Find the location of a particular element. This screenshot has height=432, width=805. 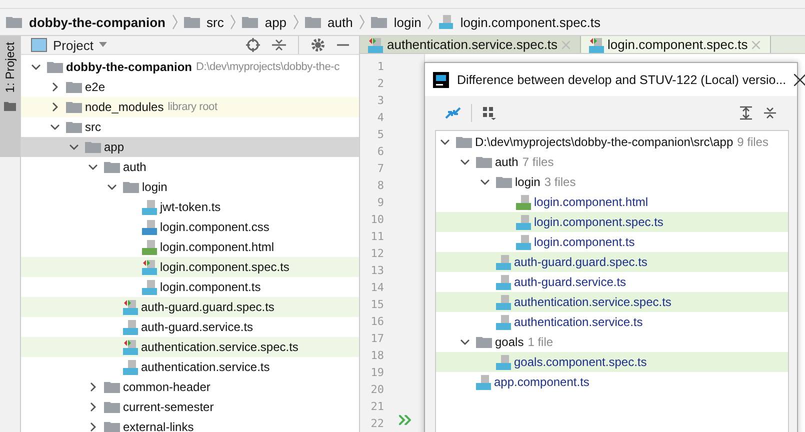

changed-file-row: auth 7 files is located at coordinates (612, 162).